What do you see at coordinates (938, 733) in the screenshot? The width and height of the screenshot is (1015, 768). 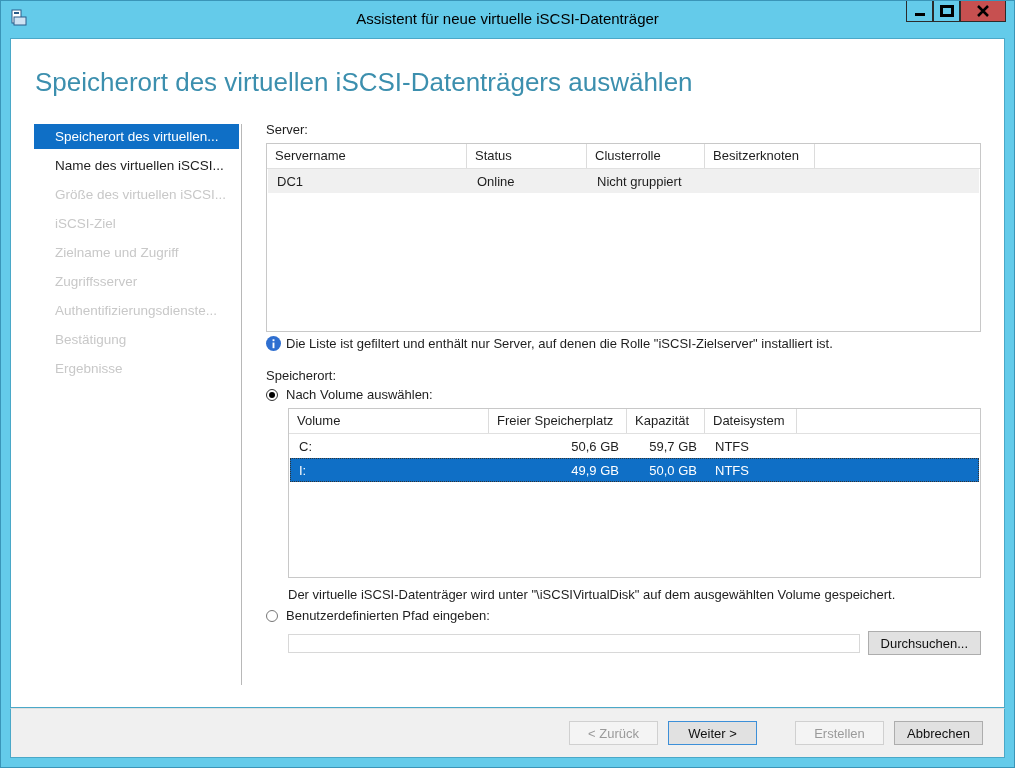 I see `wizard-button: Abbrechen` at bounding box center [938, 733].